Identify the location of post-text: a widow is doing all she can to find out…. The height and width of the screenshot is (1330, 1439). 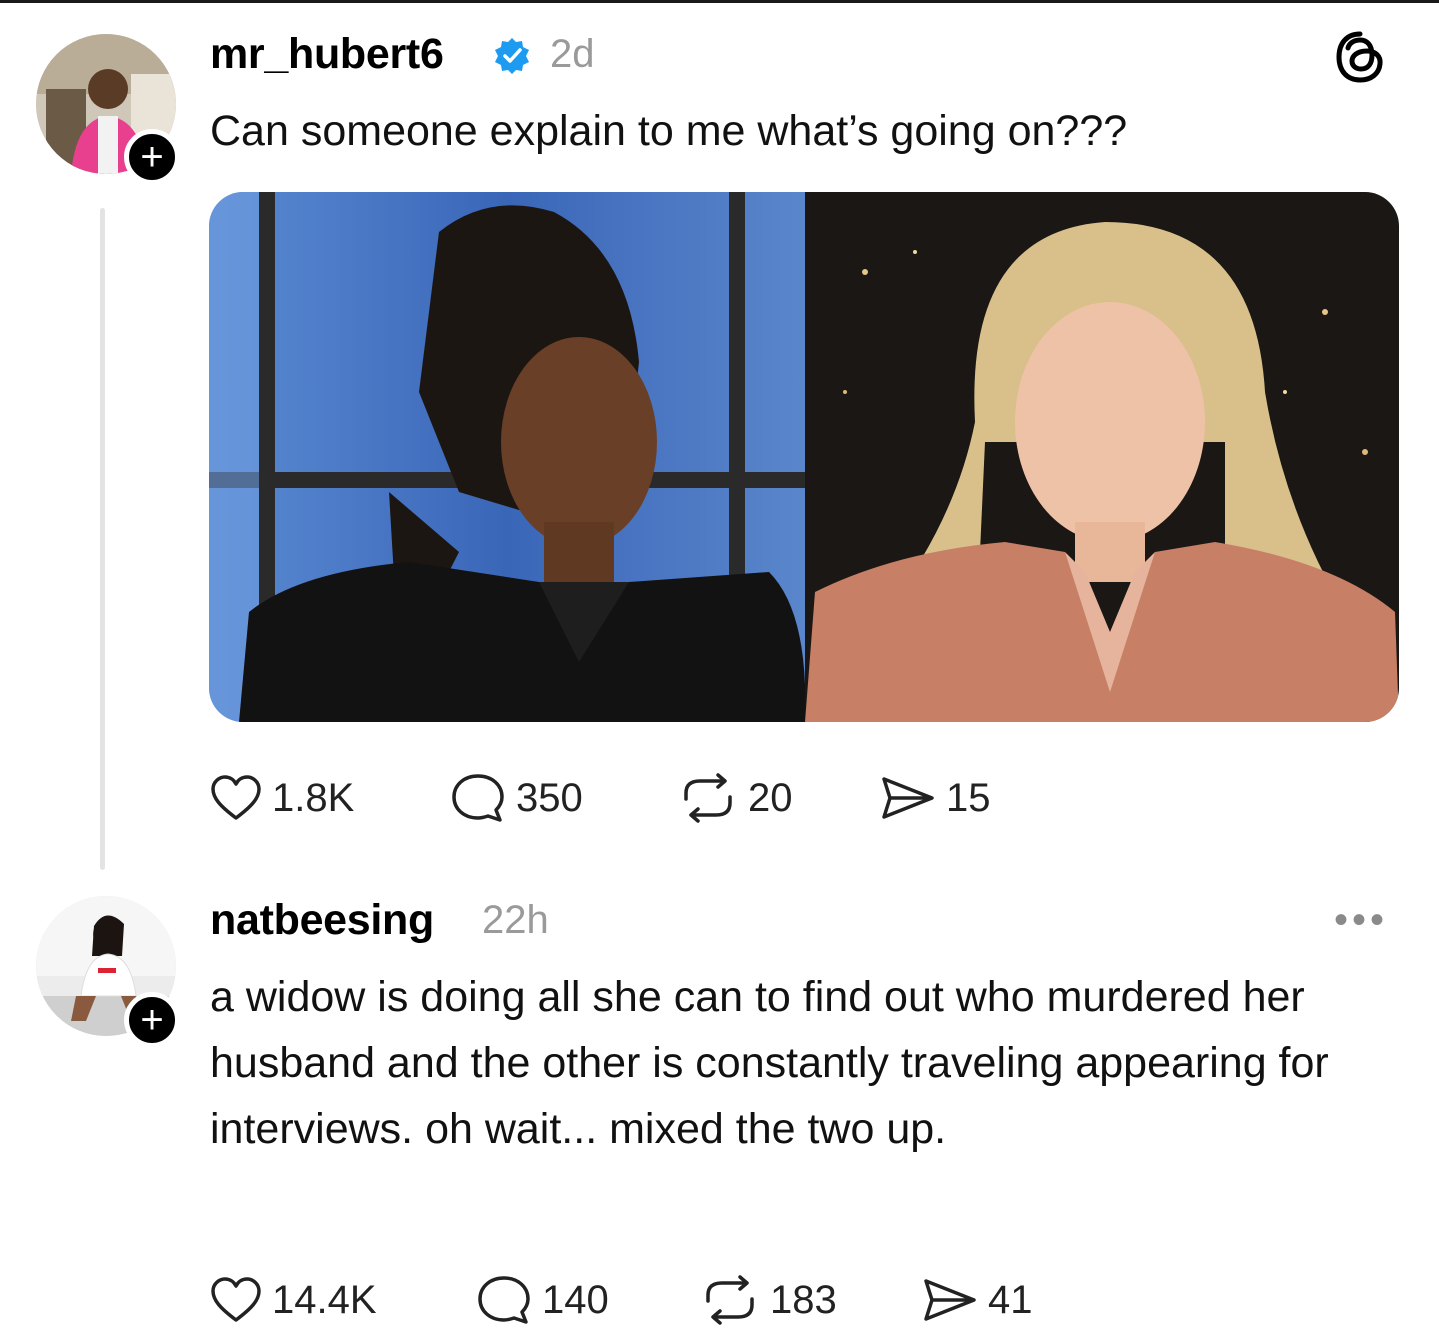
(769, 1063).